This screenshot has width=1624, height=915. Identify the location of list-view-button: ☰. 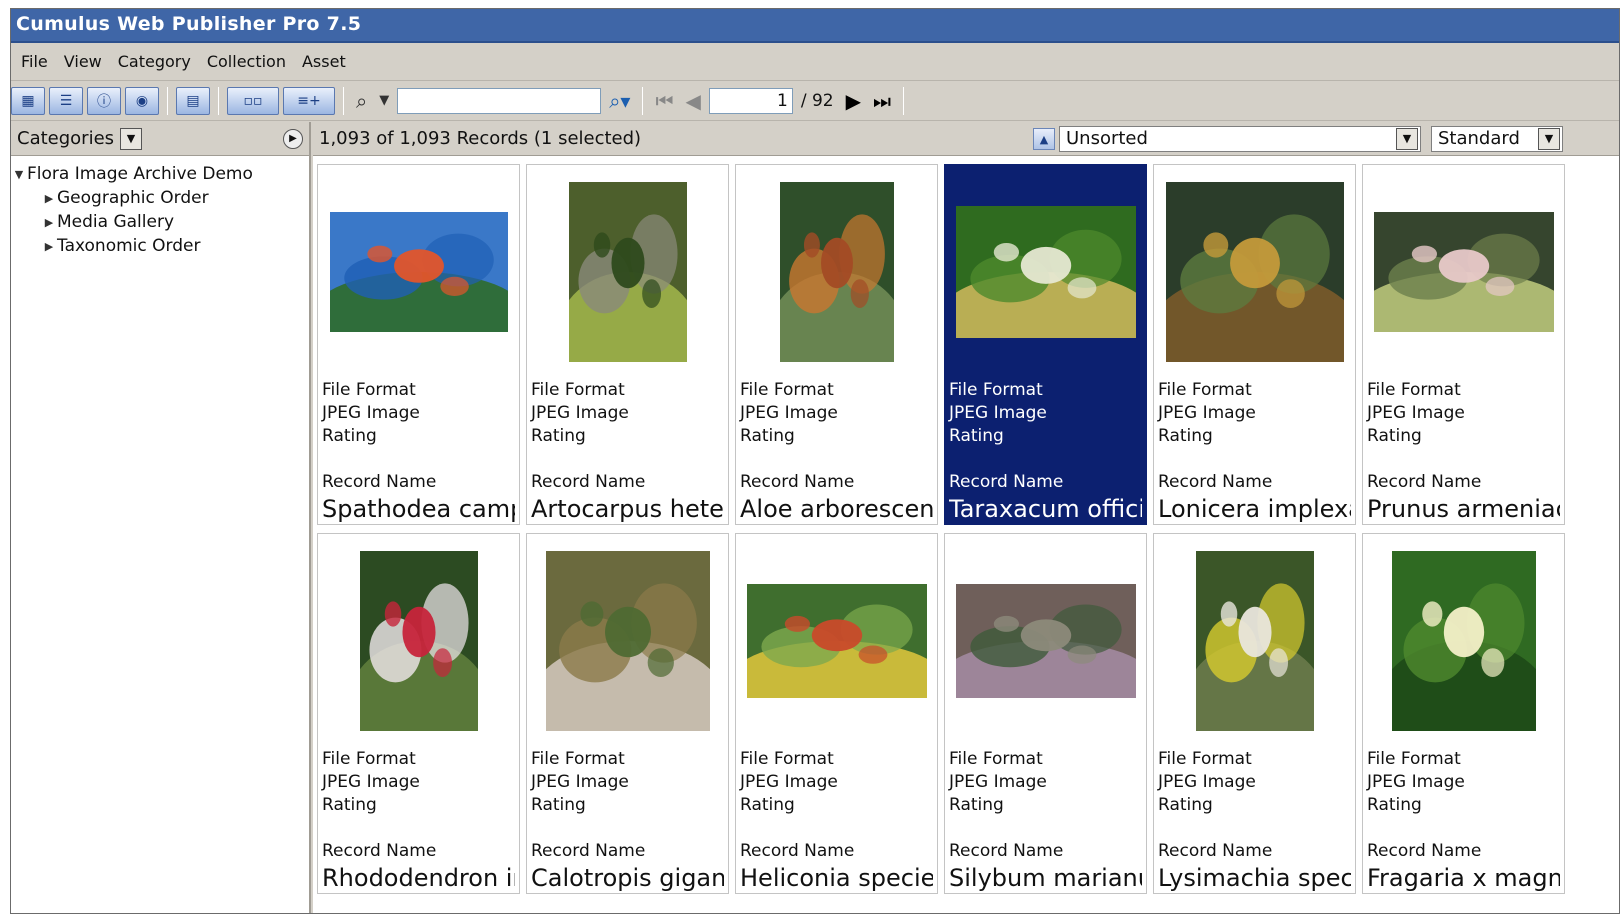
(66, 100).